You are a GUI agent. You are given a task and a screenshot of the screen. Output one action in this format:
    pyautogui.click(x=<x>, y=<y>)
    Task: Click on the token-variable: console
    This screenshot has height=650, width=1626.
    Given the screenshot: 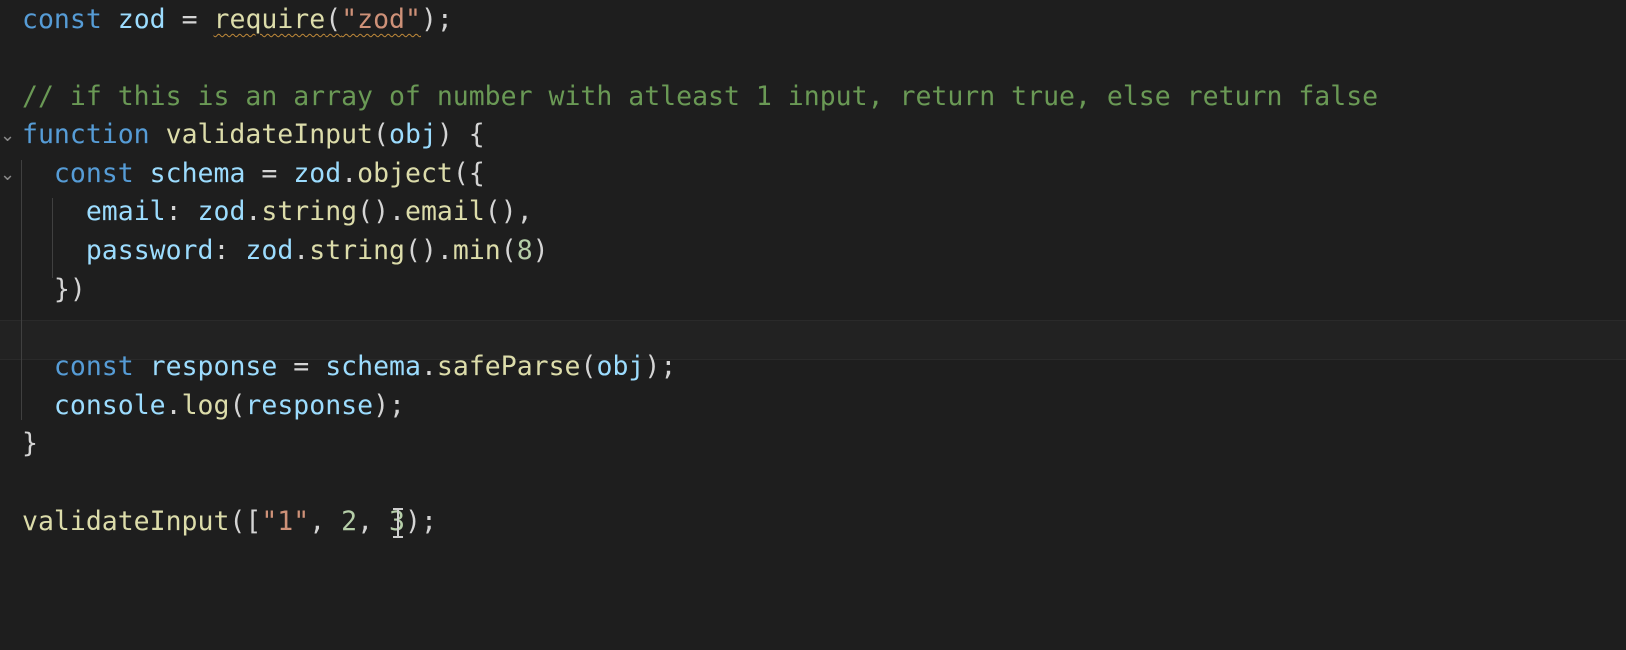 What is the action you would take?
    pyautogui.click(x=109, y=405)
    